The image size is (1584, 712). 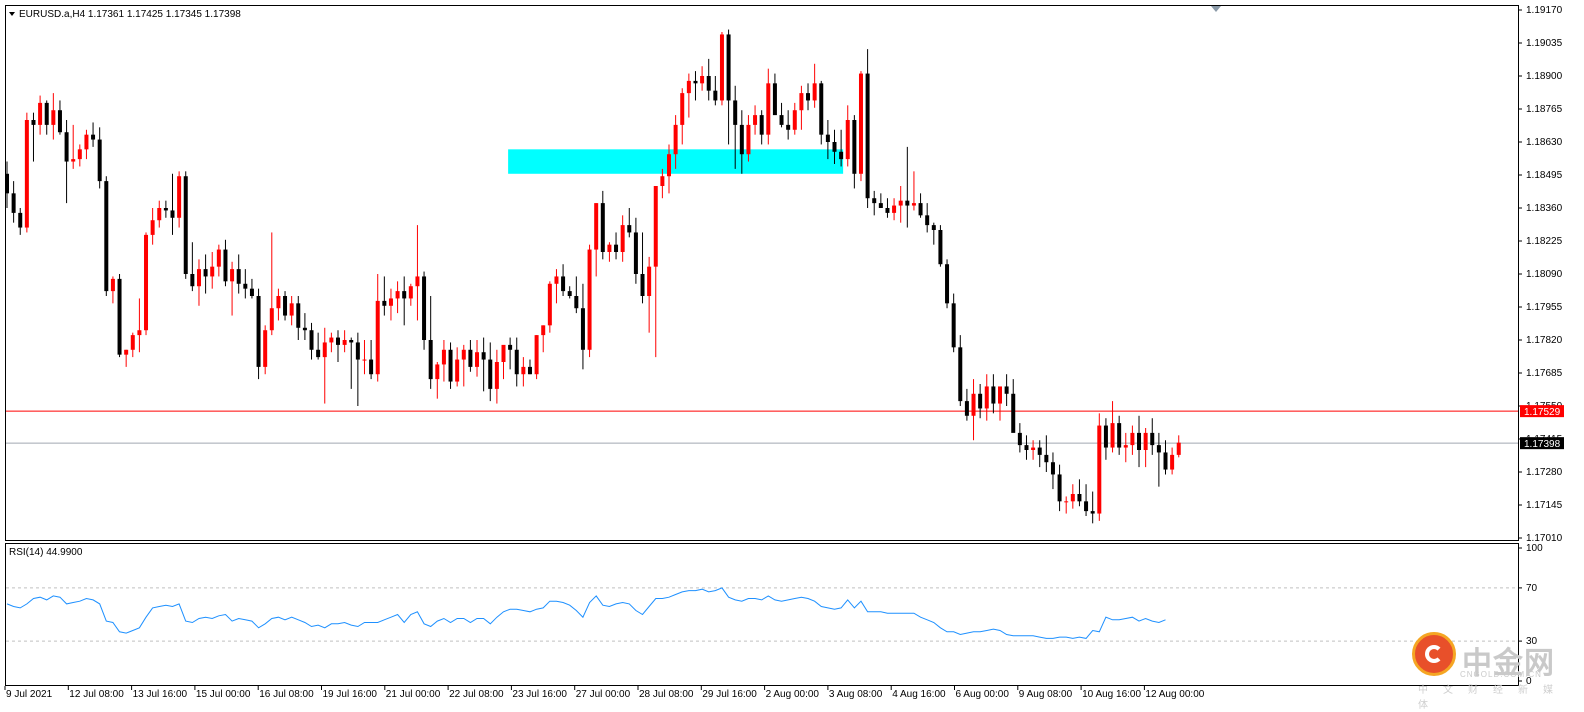 What do you see at coordinates (223, 694) in the screenshot?
I see `time-tick-label: 15 Jul 00:00` at bounding box center [223, 694].